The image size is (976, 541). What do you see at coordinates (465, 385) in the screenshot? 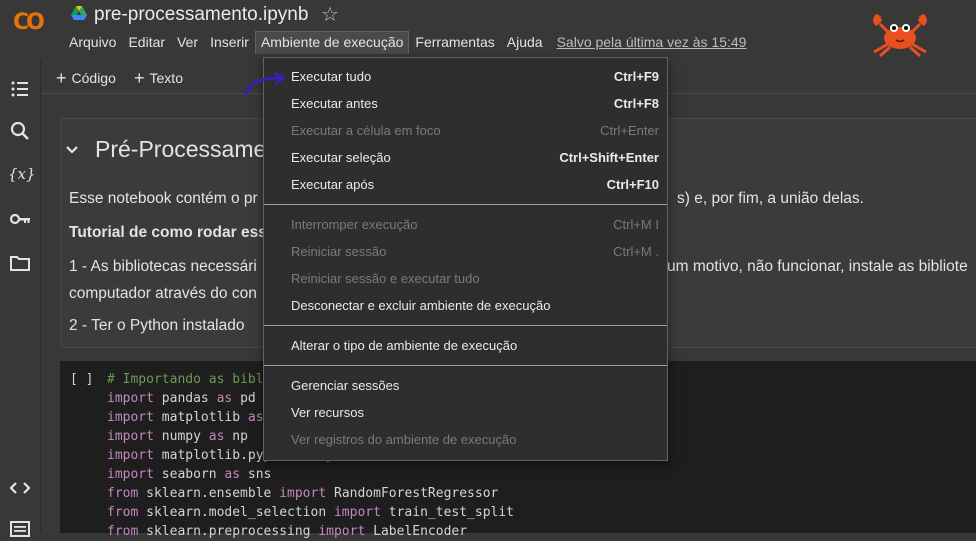
I see `menu-item-gerenciar-sessoes: Gerenciar sessões` at bounding box center [465, 385].